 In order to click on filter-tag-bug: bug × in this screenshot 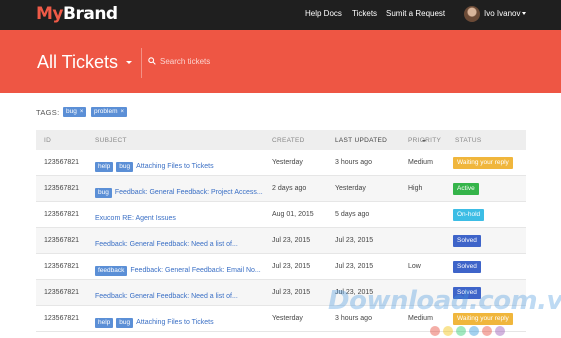, I will do `click(75, 112)`.